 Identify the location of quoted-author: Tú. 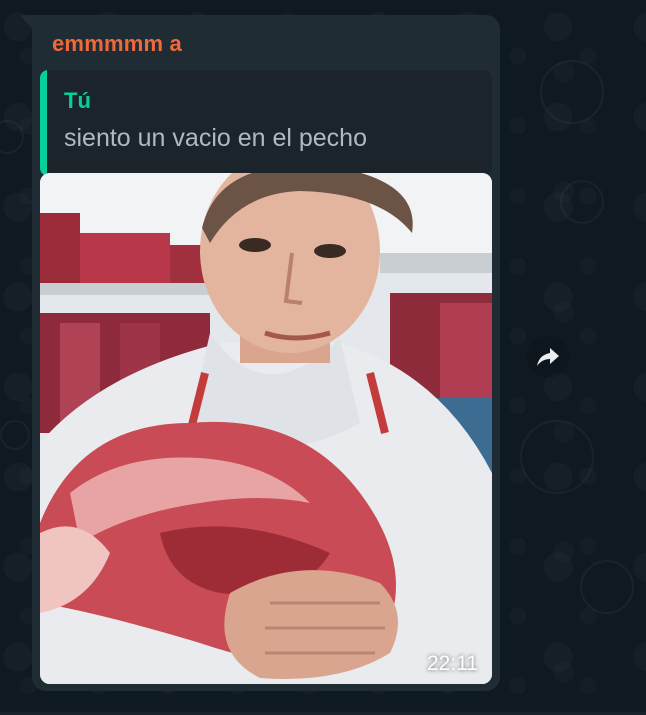
(77, 100).